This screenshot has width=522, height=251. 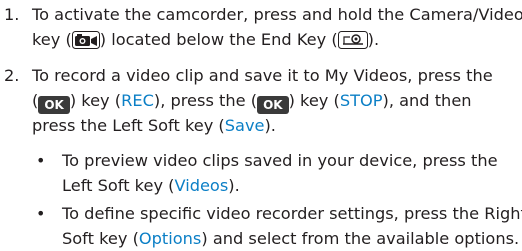 I want to click on videos-label: Videos, so click(x=201, y=185).